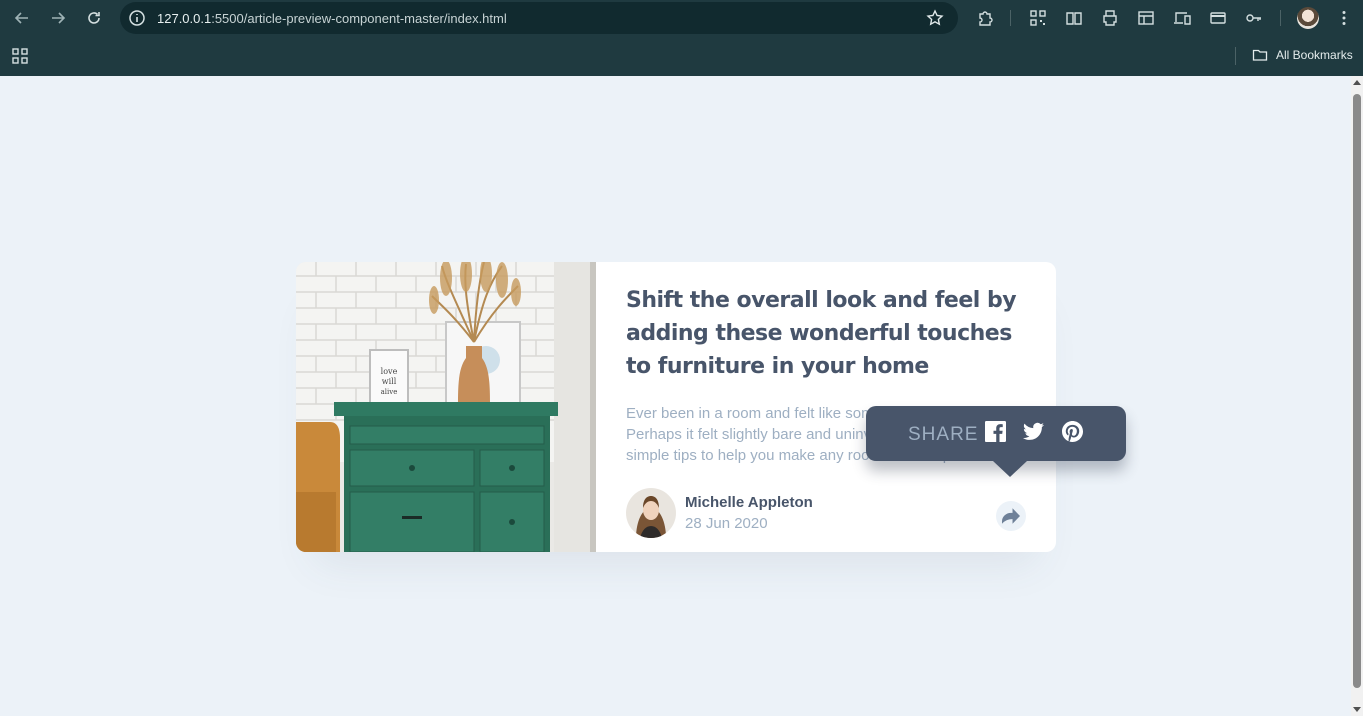 This screenshot has height=716, width=1363. I want to click on share-button, so click(1011, 516).